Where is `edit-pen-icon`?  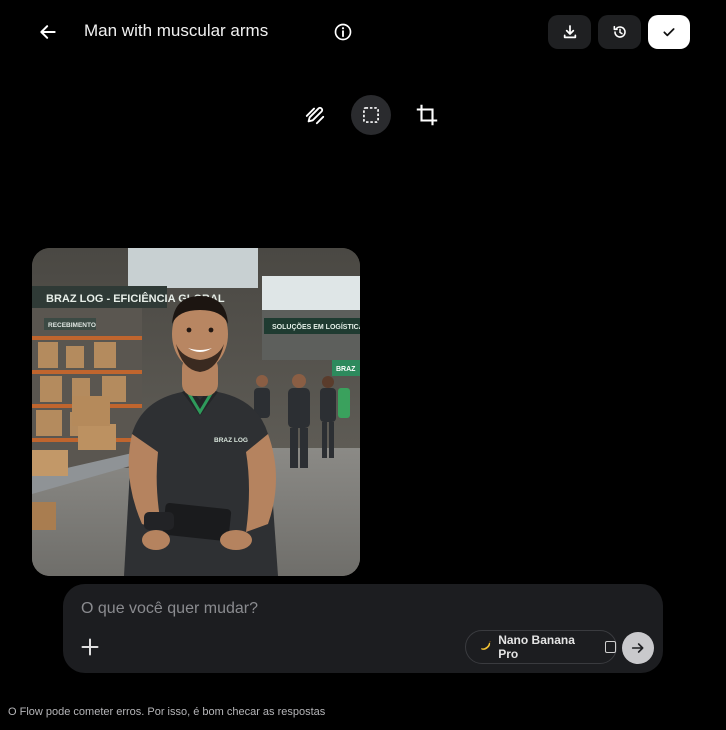 edit-pen-icon is located at coordinates (315, 115).